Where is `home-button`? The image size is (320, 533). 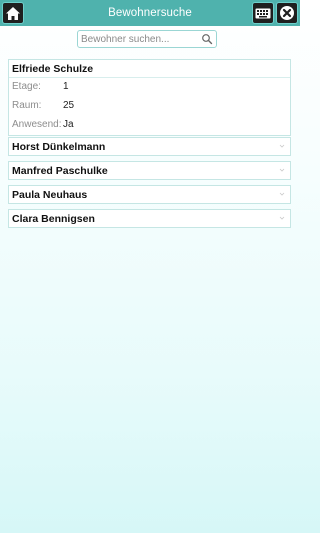
home-button is located at coordinates (13, 13).